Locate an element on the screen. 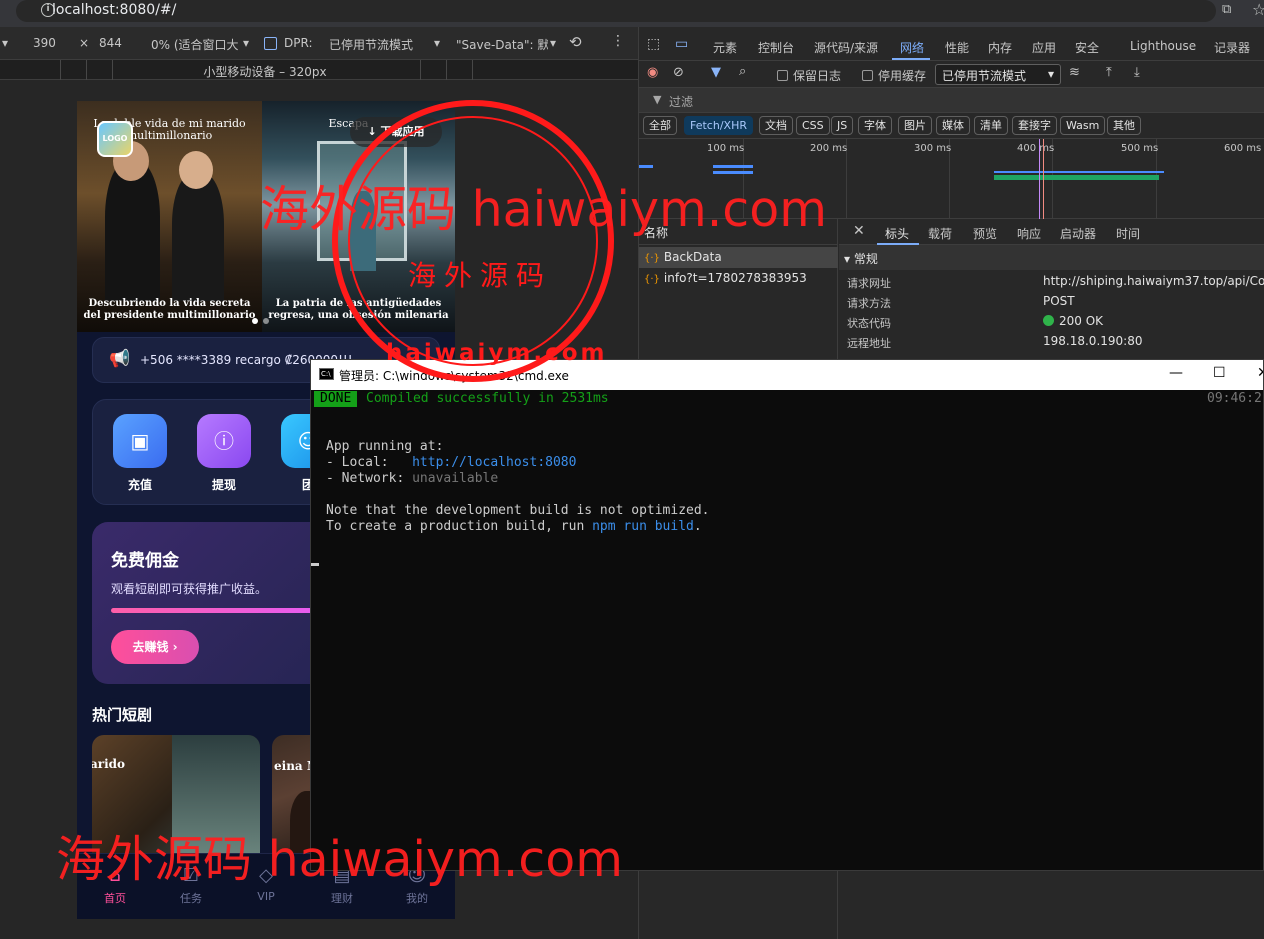 The width and height of the screenshot is (1264, 939). clear-icon: ⊘ is located at coordinates (678, 72).